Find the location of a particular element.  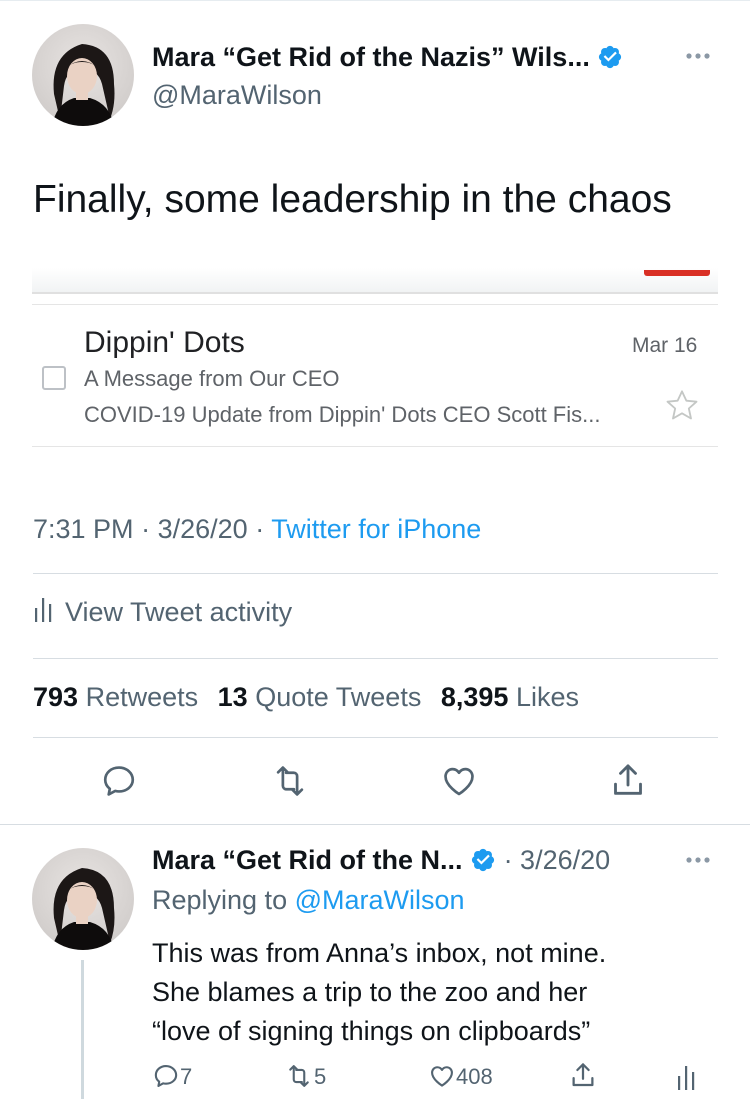

reply-like-count: 408 is located at coordinates (474, 1076).